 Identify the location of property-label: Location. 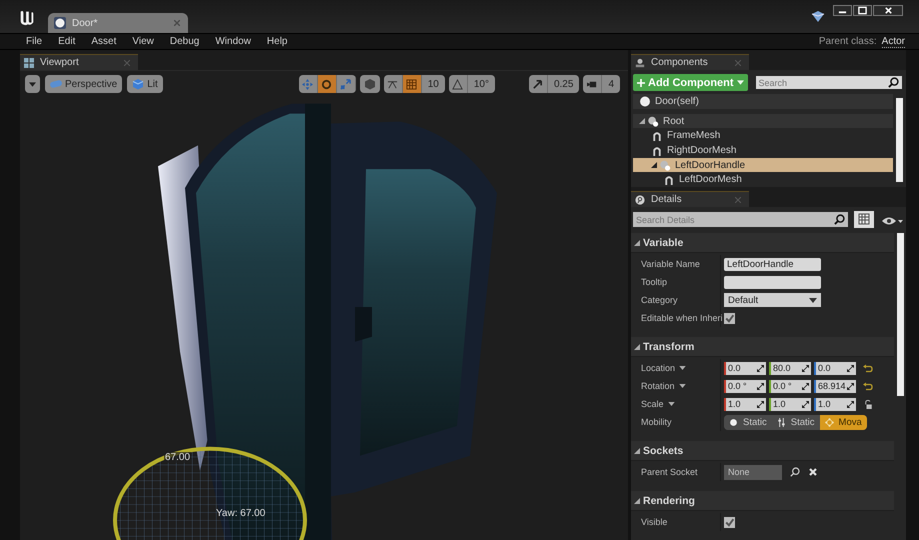
(658, 368).